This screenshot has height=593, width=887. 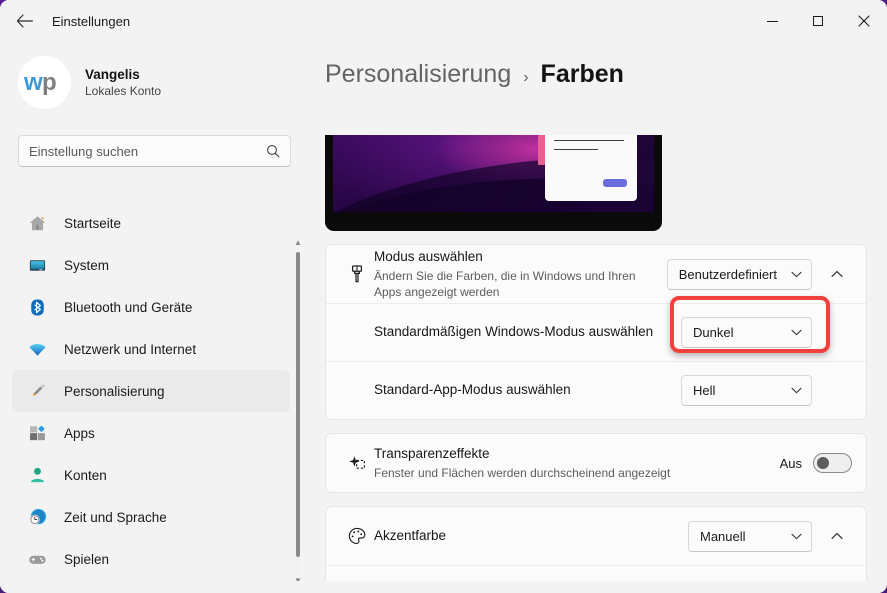 I want to click on user-profile: w p Vangelis Lokales Konto, so click(x=155, y=75).